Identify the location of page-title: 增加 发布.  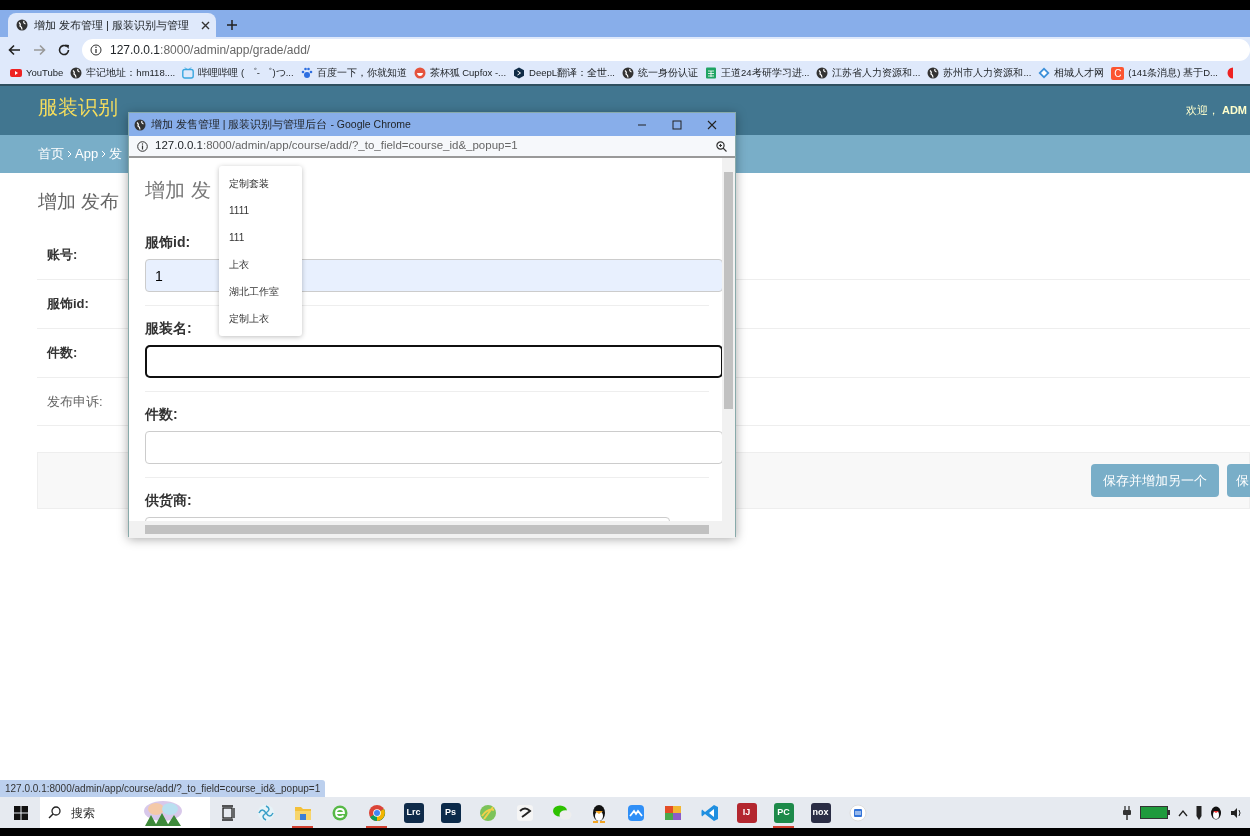
(79, 202).